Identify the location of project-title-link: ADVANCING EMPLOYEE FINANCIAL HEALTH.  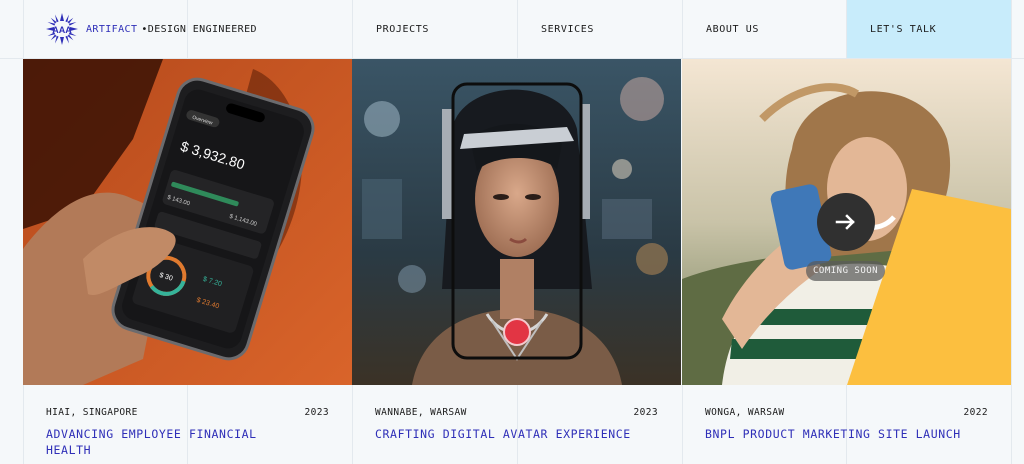
(176, 442).